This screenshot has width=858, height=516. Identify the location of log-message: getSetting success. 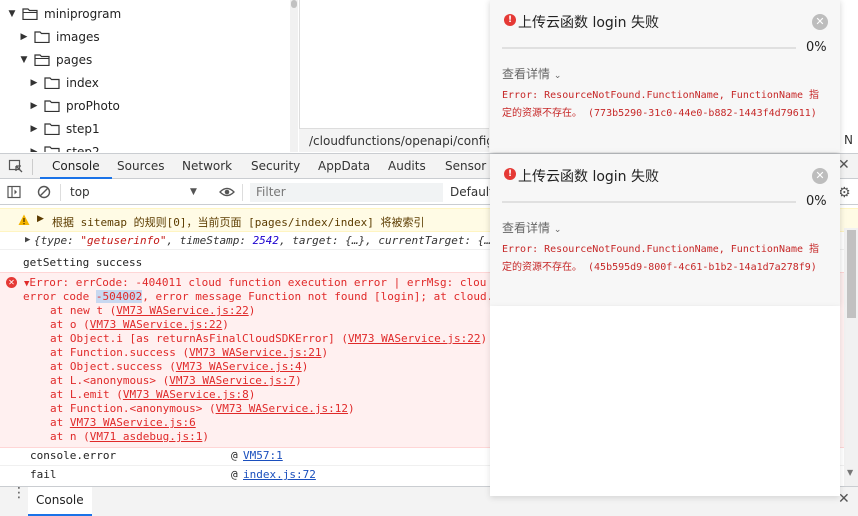
(83, 262).